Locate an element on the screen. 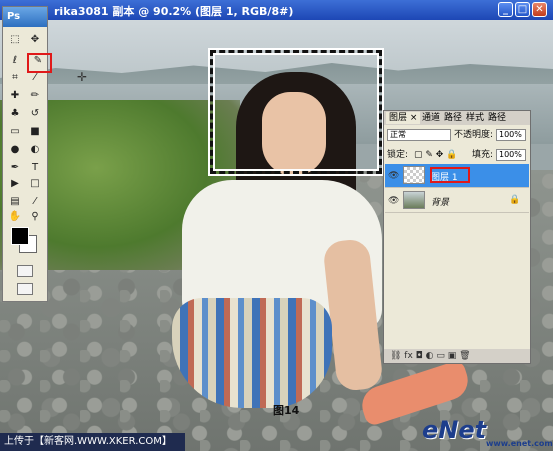 This screenshot has height=451, width=553. layer-name: 背景 is located at coordinates (440, 201).